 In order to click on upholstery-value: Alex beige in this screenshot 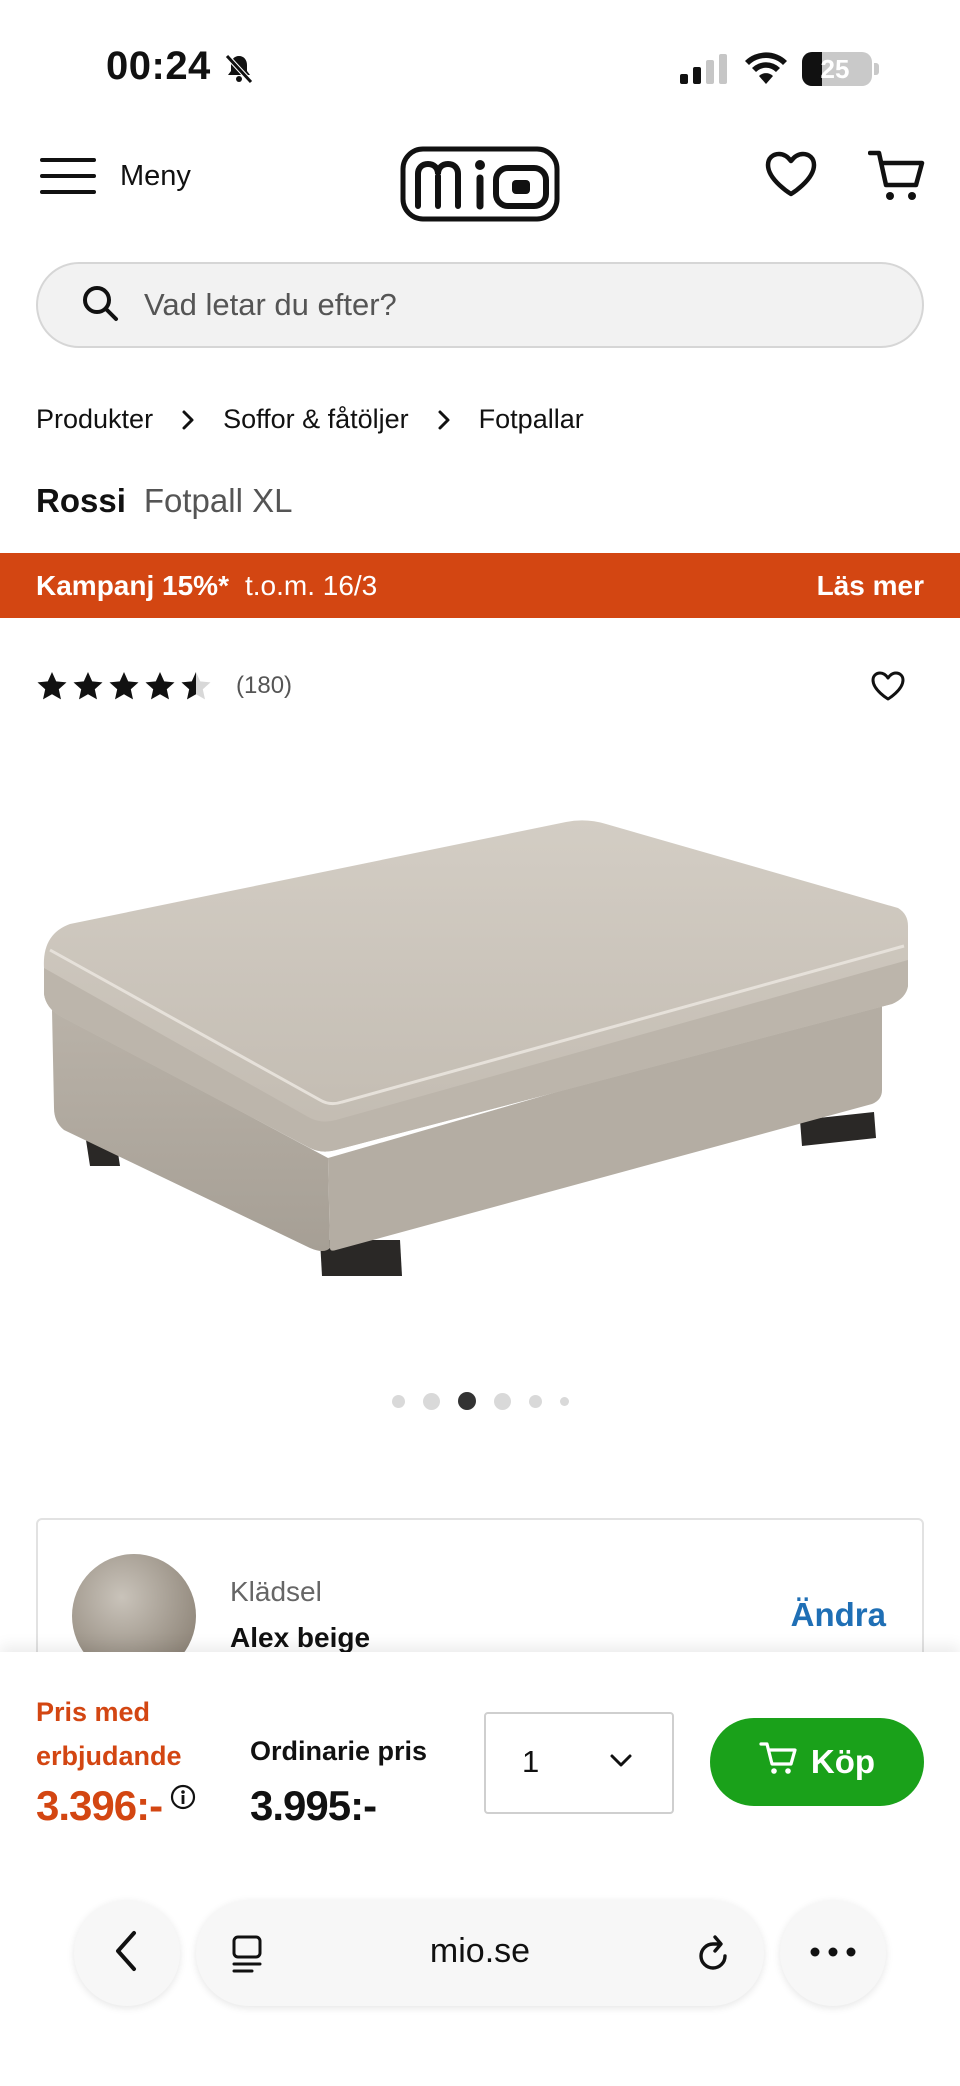, I will do `click(300, 1637)`.